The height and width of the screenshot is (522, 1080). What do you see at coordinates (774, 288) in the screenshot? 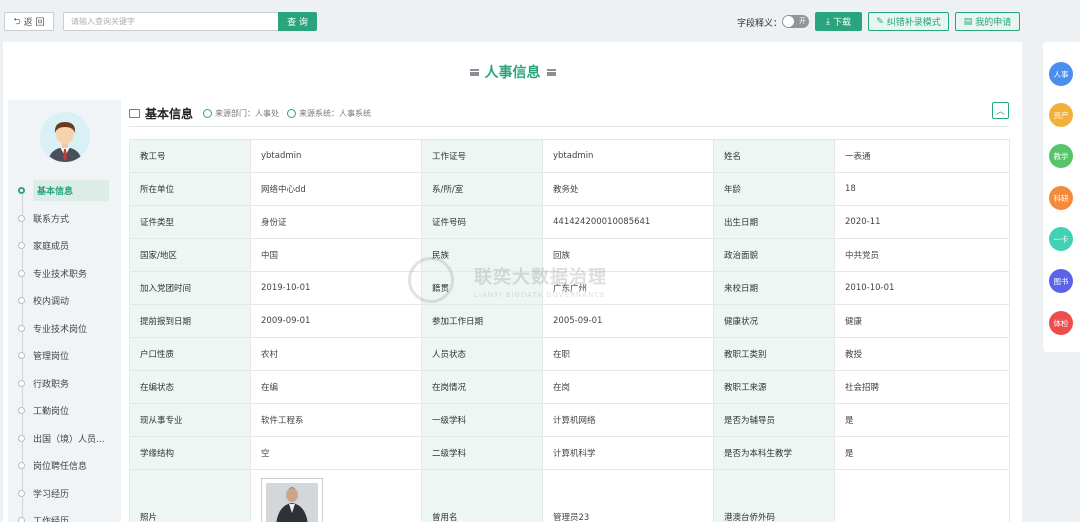
I see `field-label: 来校日期` at bounding box center [774, 288].